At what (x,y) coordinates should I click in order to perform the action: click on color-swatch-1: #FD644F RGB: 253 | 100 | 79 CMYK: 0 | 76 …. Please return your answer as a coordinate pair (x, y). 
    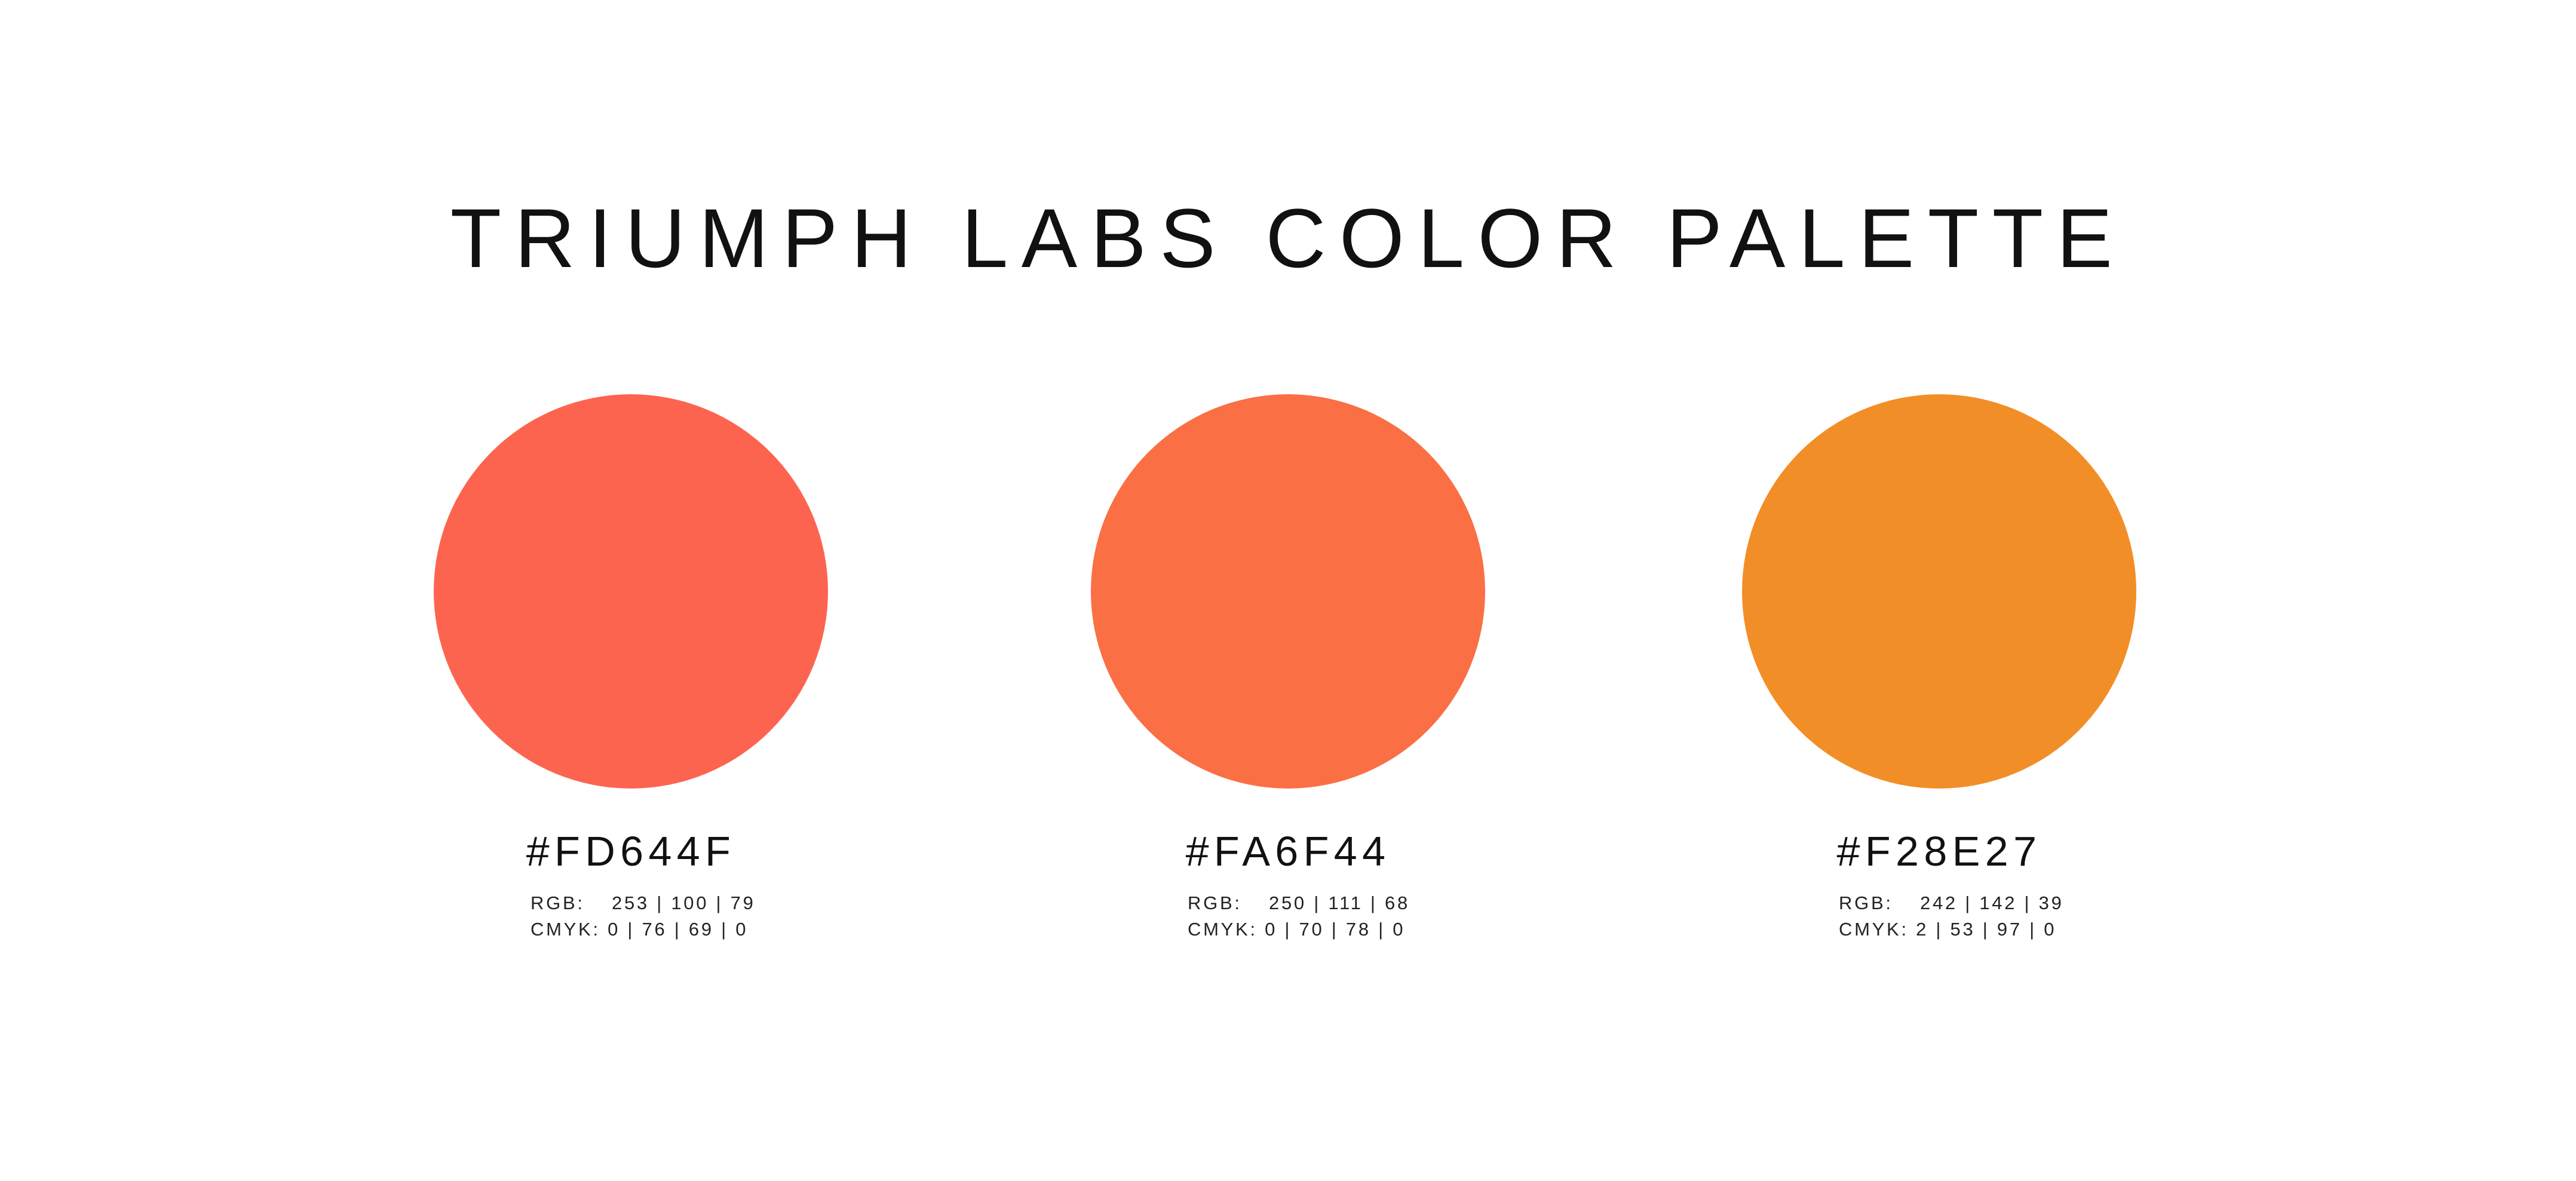
    Looking at the image, I should click on (631, 669).